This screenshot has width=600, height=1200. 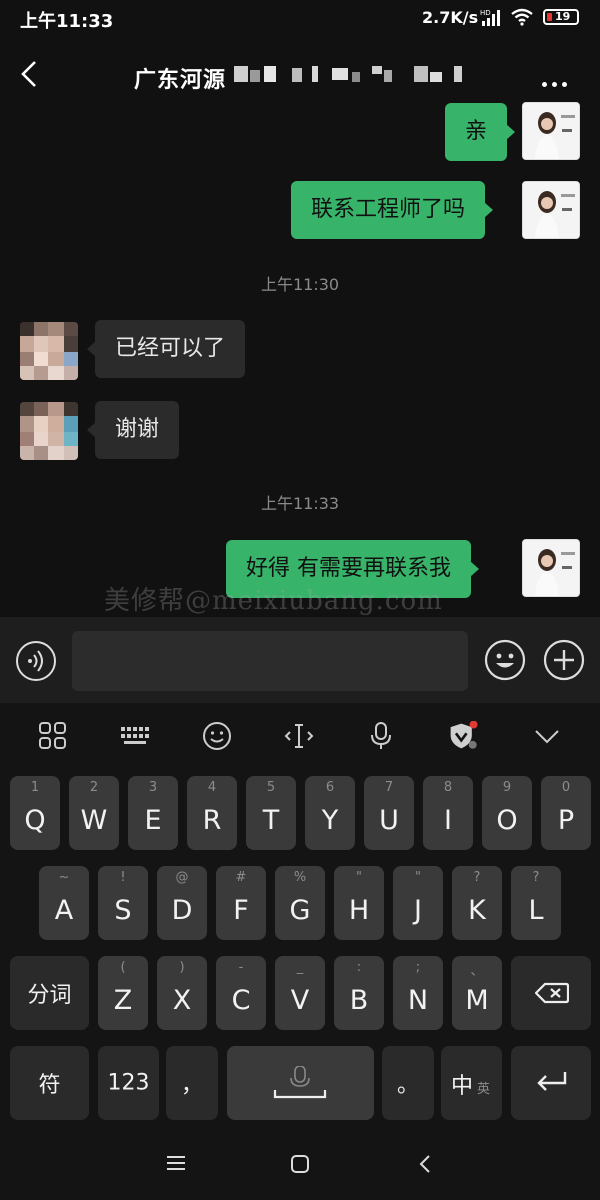 I want to click on watermark: 美修帮@meixiubang.com, so click(x=273, y=601).